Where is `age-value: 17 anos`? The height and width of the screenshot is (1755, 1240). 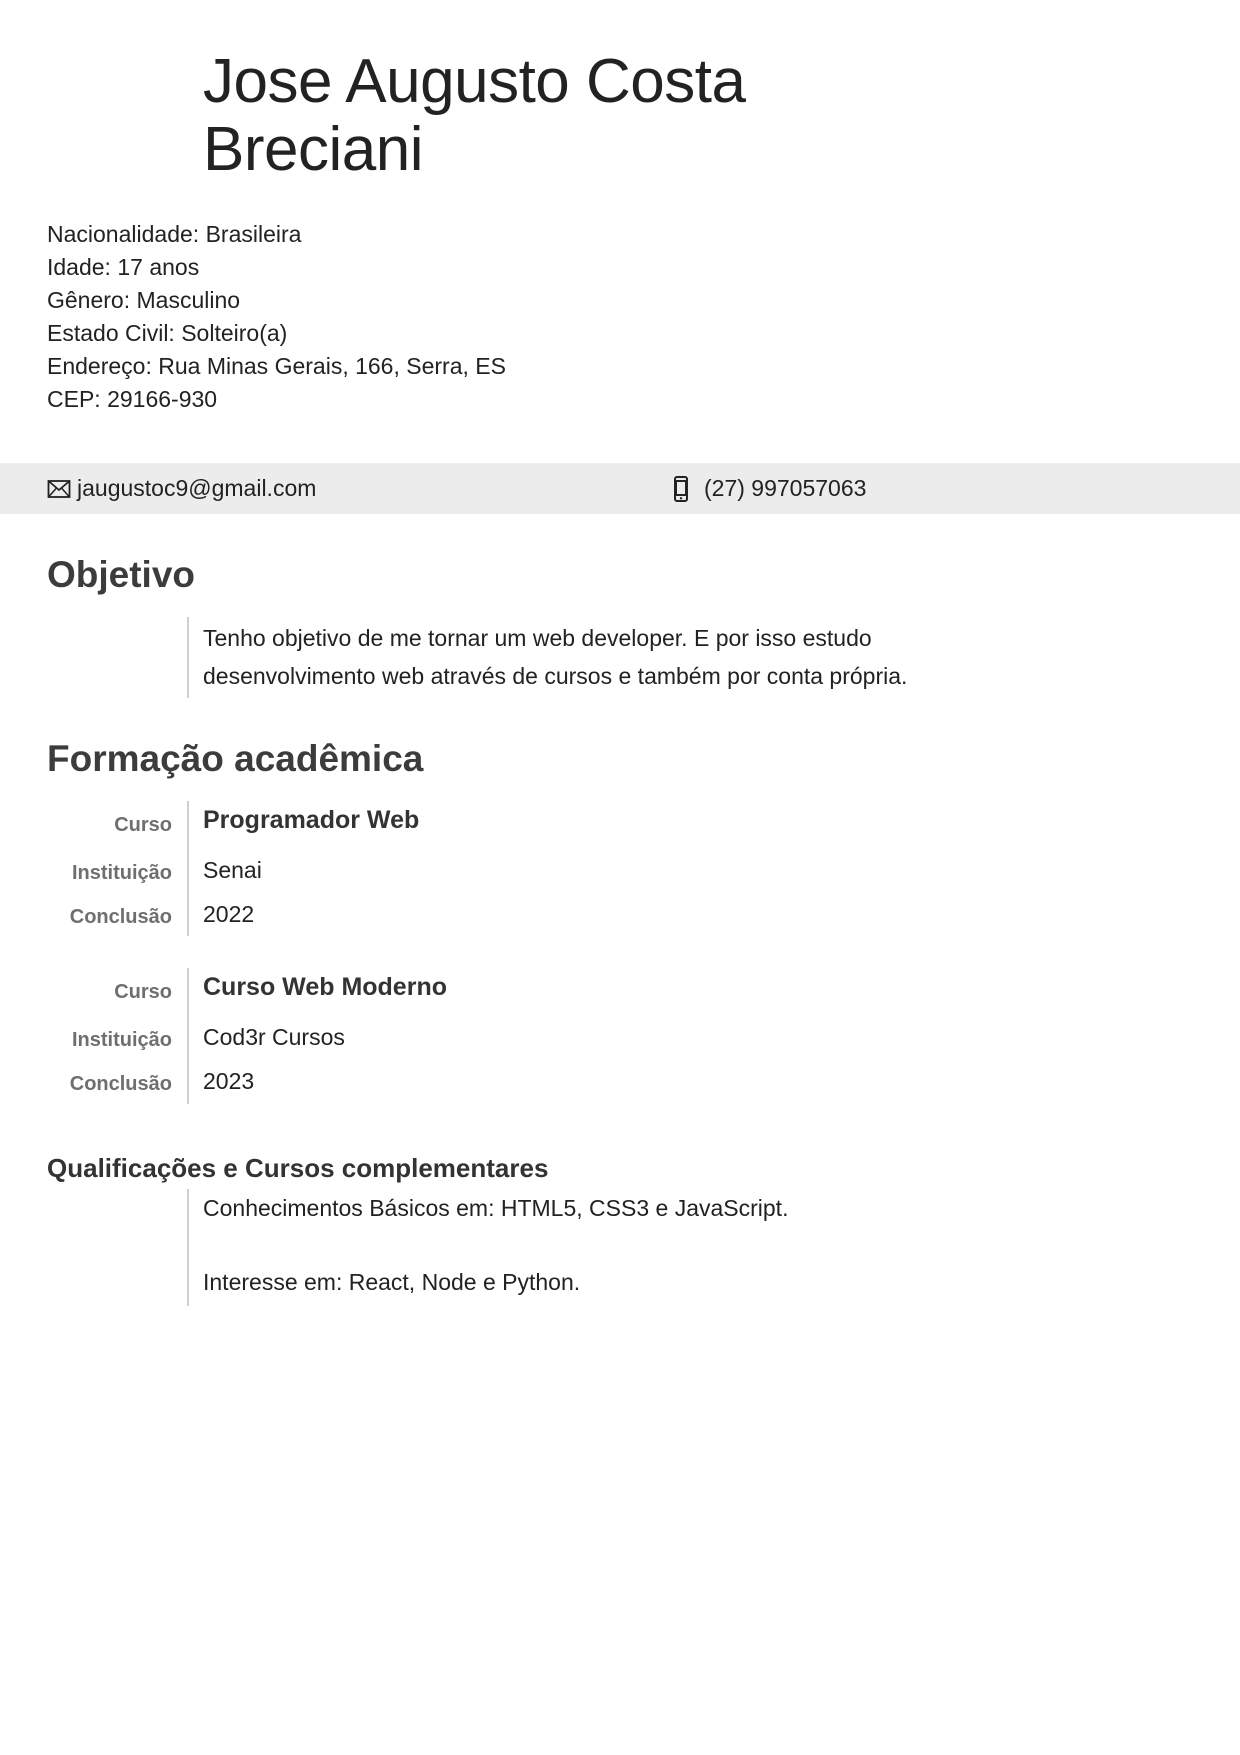
age-value: 17 anos is located at coordinates (158, 267).